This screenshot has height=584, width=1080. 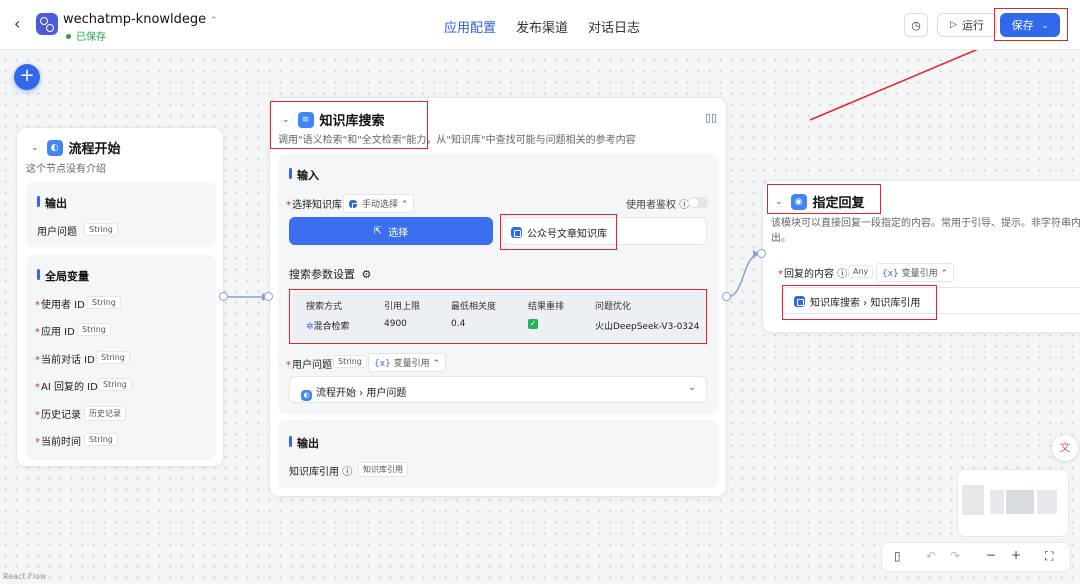 I want to click on app-name: wechatmp-knowldege ⌃, so click(x=140, y=19).